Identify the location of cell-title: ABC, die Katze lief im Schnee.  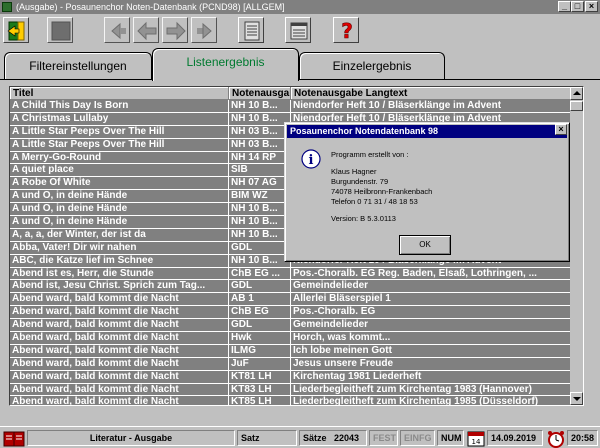
(119, 261).